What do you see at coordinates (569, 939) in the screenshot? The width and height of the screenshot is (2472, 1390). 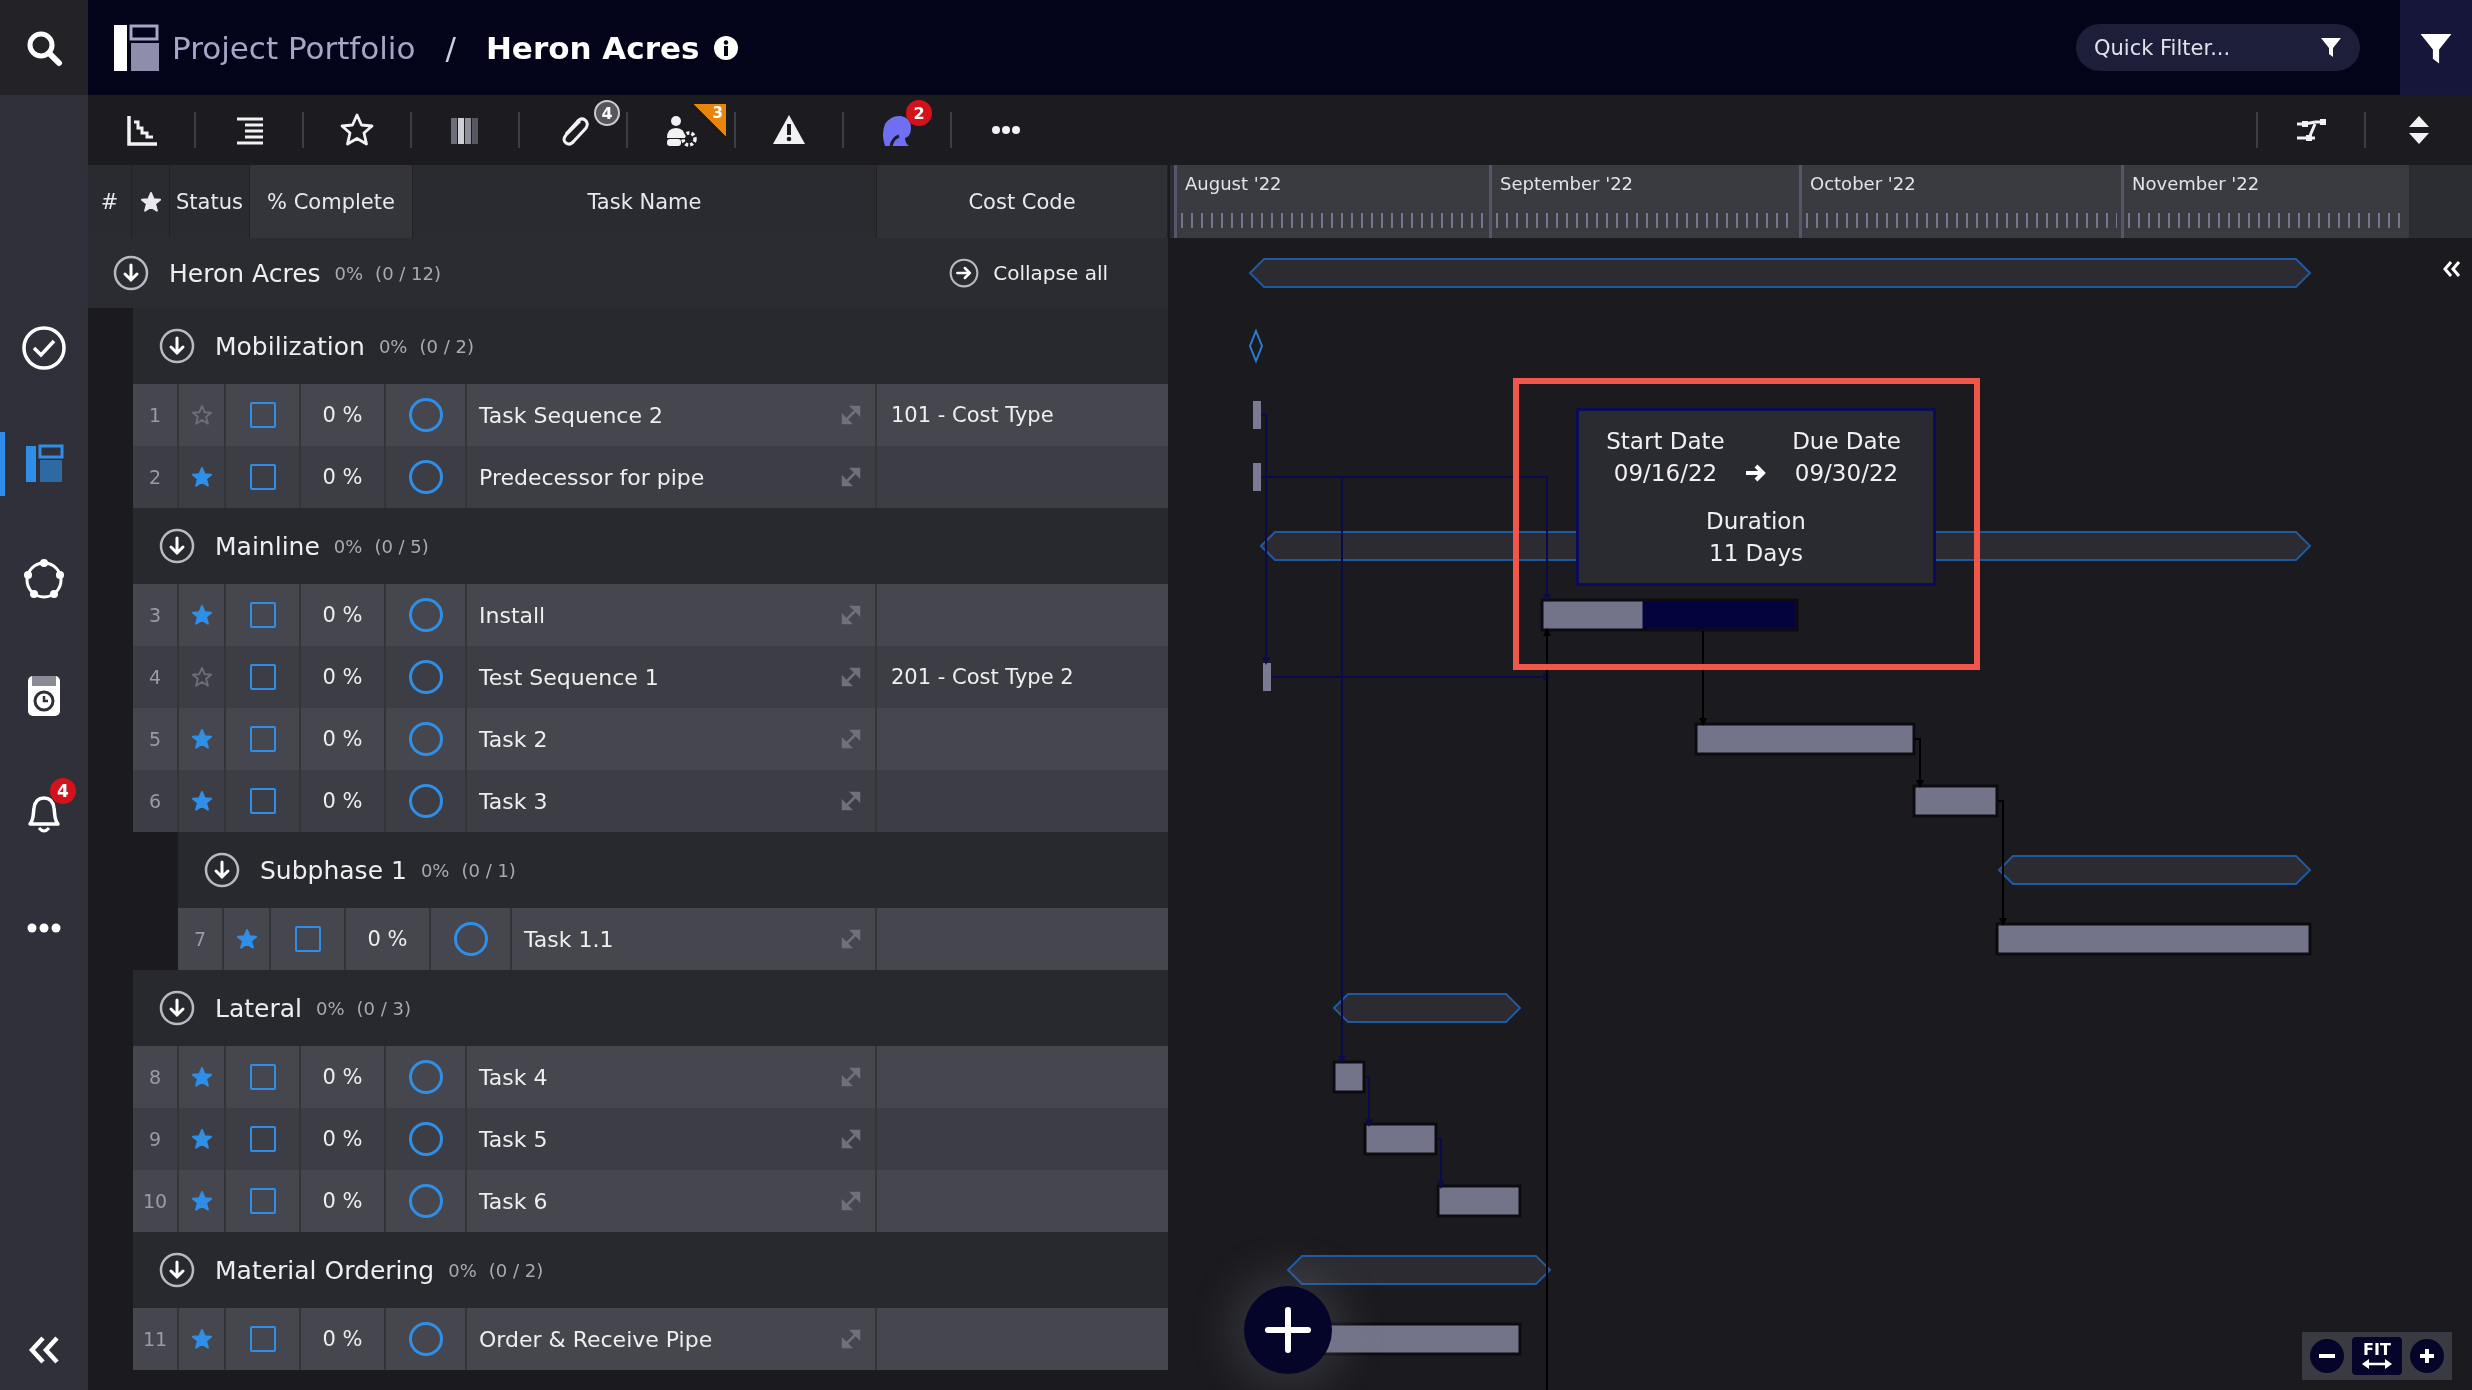 I see `task-name: Task 1.1` at bounding box center [569, 939].